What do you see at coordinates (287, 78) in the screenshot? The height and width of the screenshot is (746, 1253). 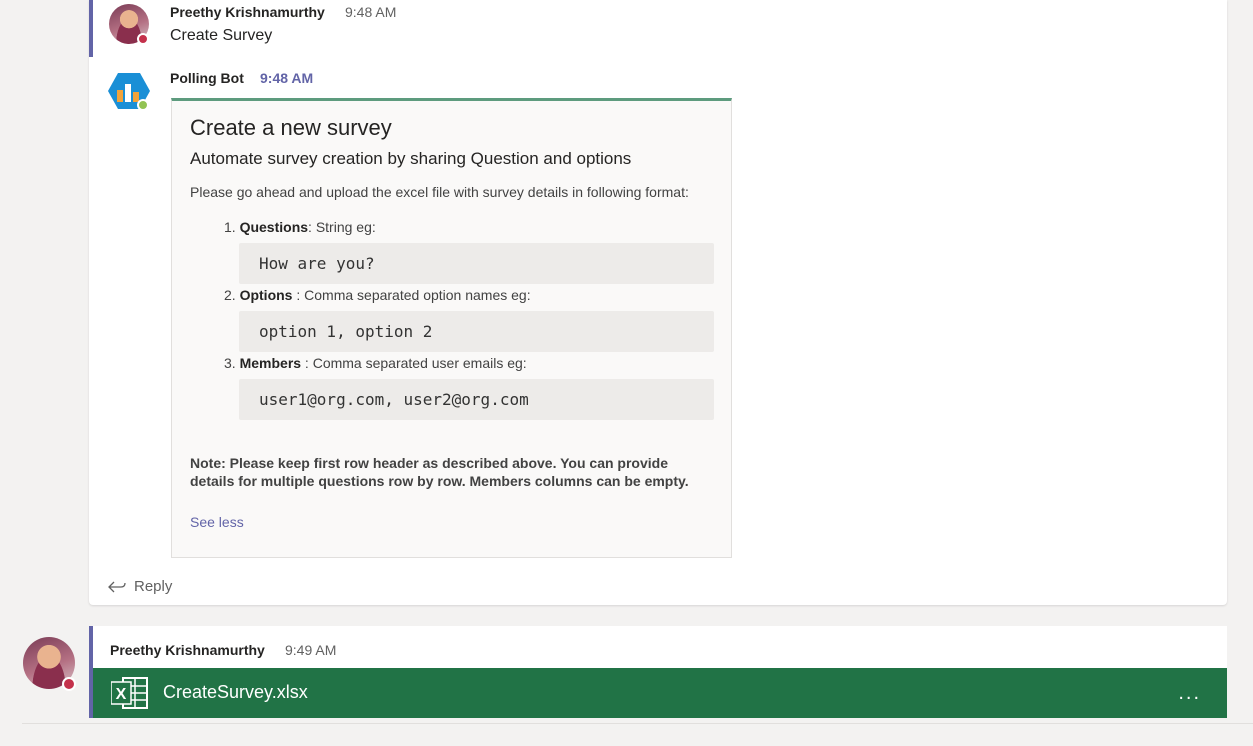 I see `bot-message-time: 9:48 AM` at bounding box center [287, 78].